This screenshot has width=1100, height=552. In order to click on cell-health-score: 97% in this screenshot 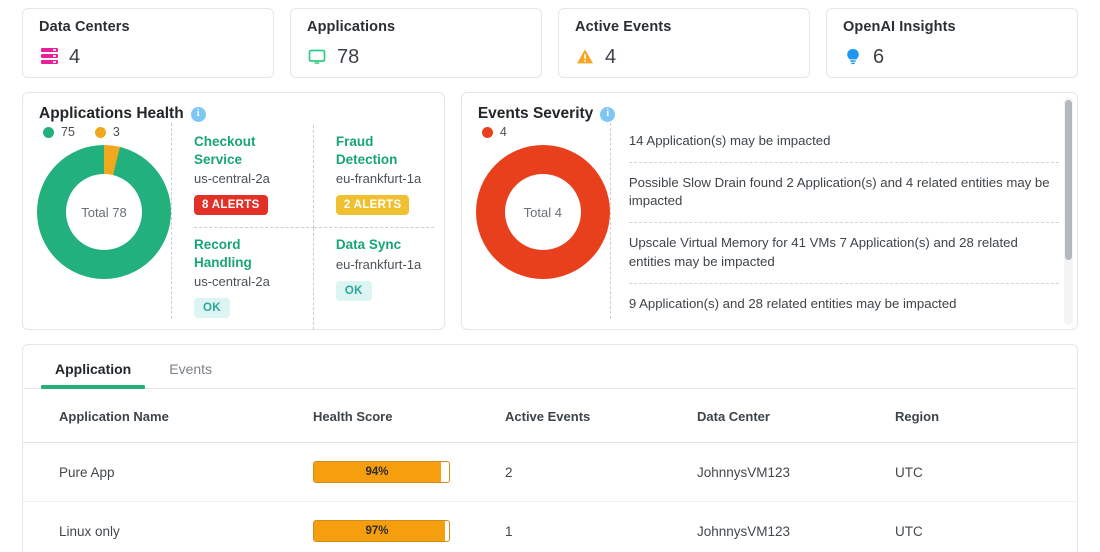, I will do `click(409, 526)`.